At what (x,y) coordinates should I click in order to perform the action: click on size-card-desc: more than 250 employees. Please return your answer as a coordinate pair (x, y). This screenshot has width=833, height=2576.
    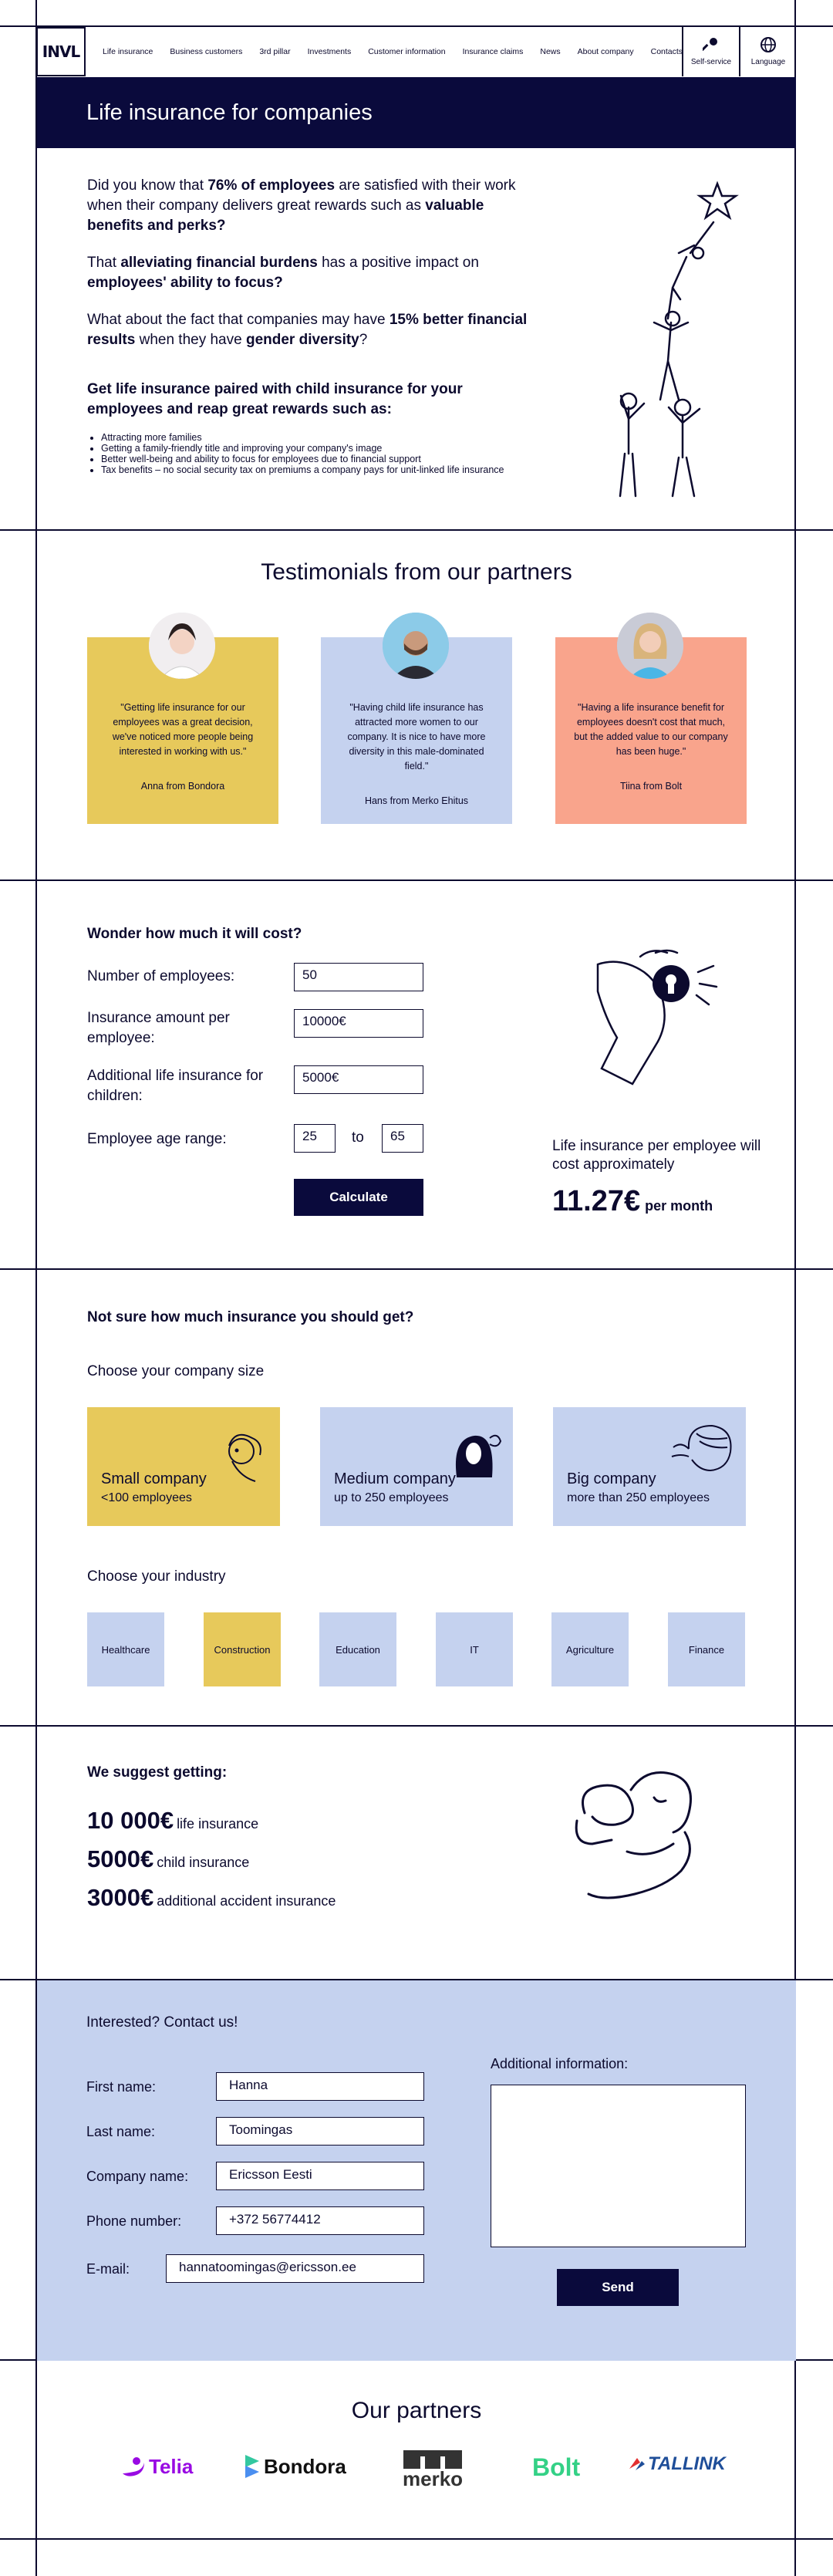
    Looking at the image, I should click on (638, 1497).